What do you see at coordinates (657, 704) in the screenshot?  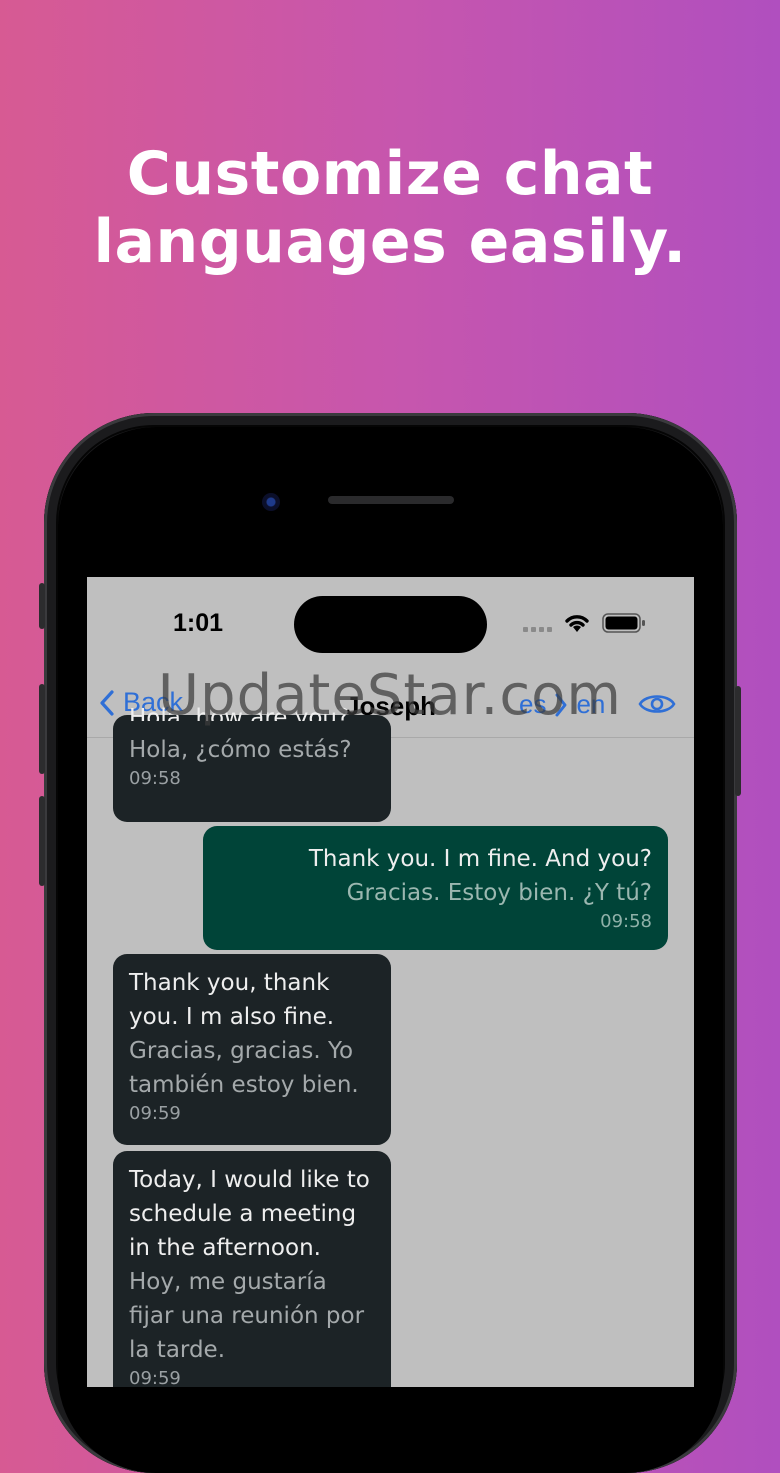 I see `eye-icon` at bounding box center [657, 704].